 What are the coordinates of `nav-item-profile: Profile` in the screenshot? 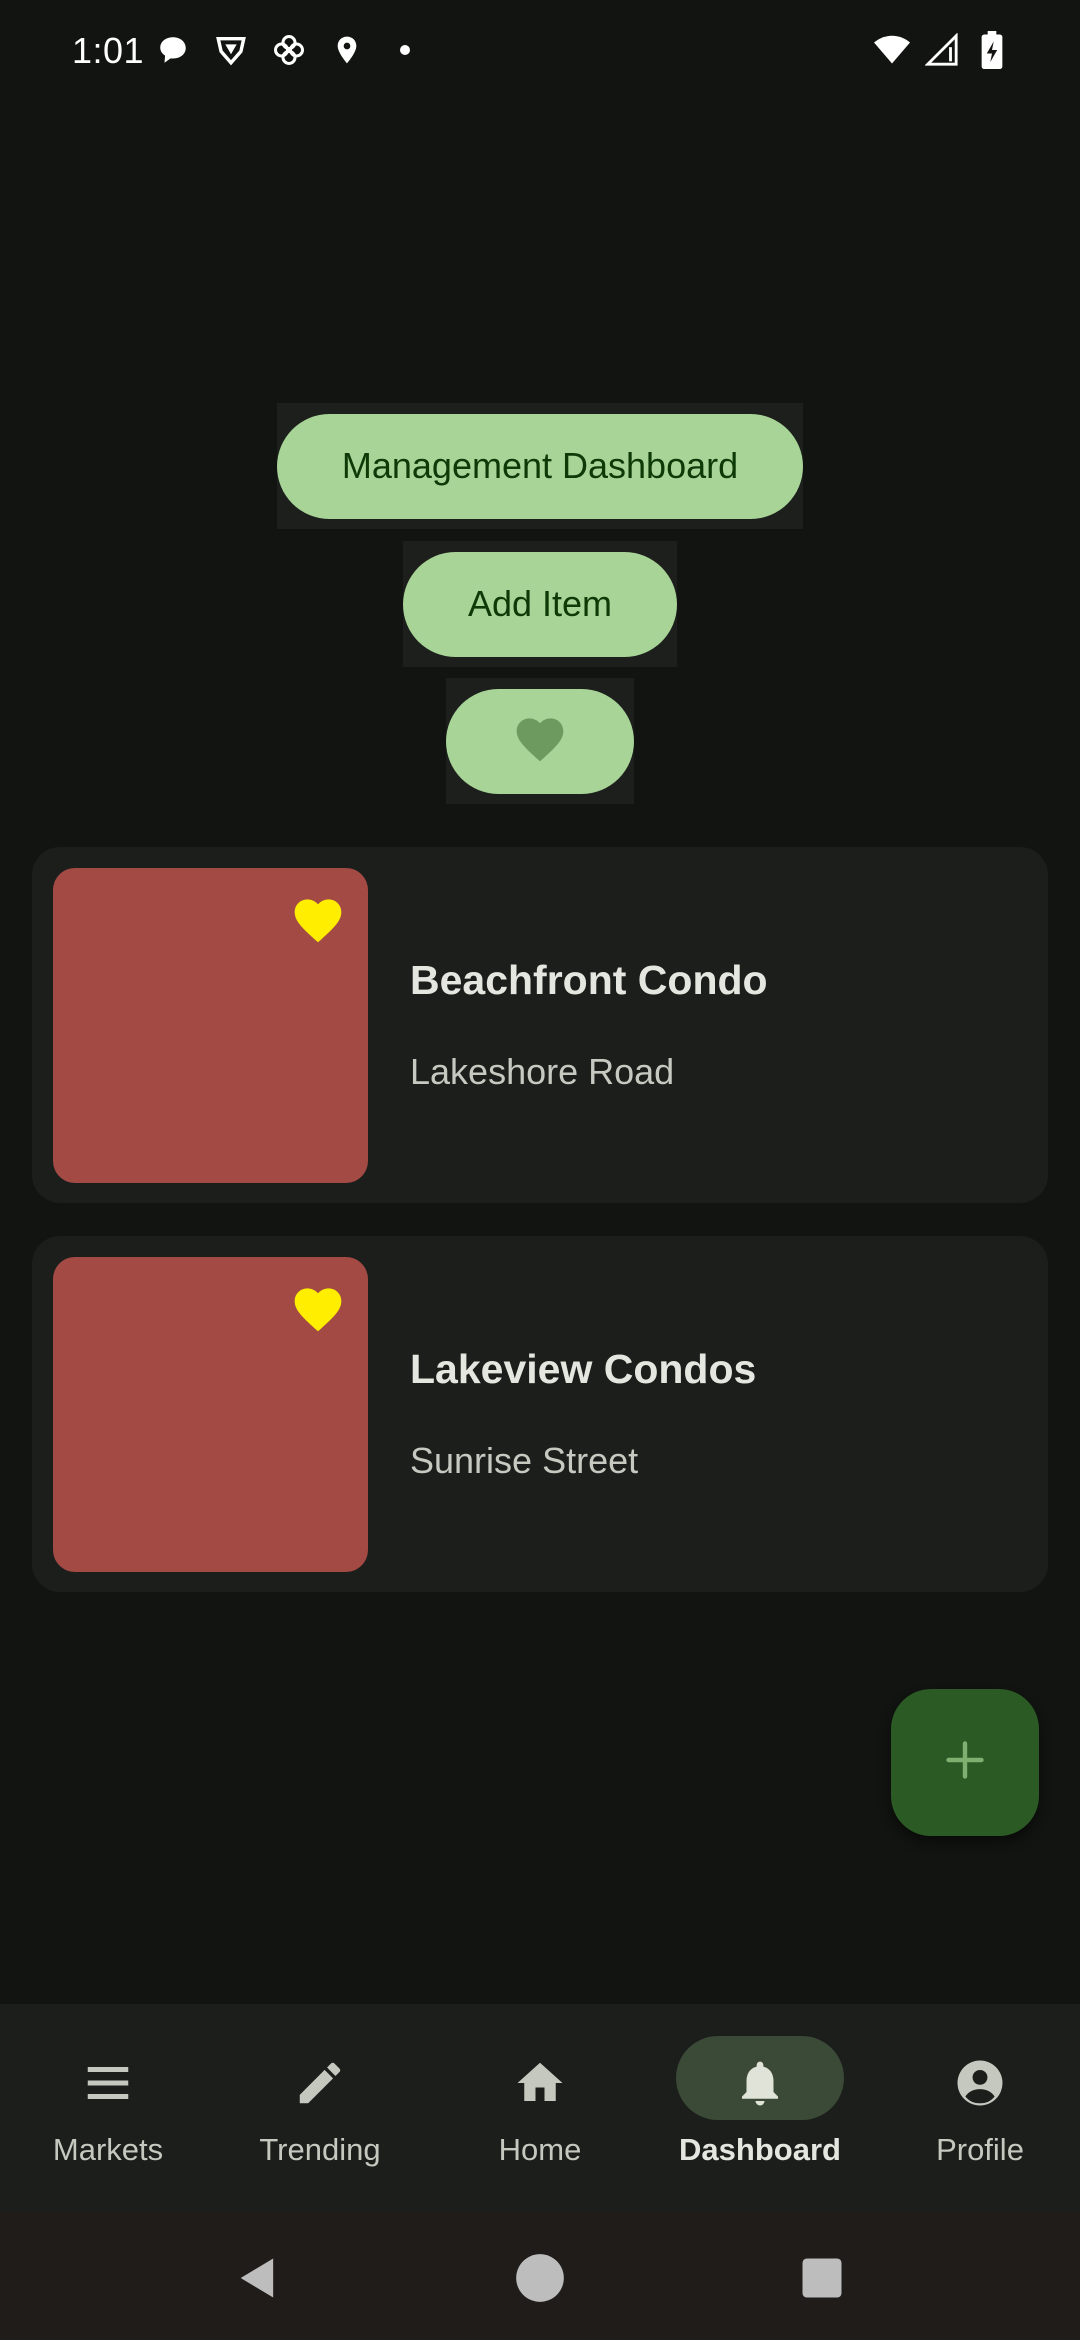 It's located at (976, 2108).